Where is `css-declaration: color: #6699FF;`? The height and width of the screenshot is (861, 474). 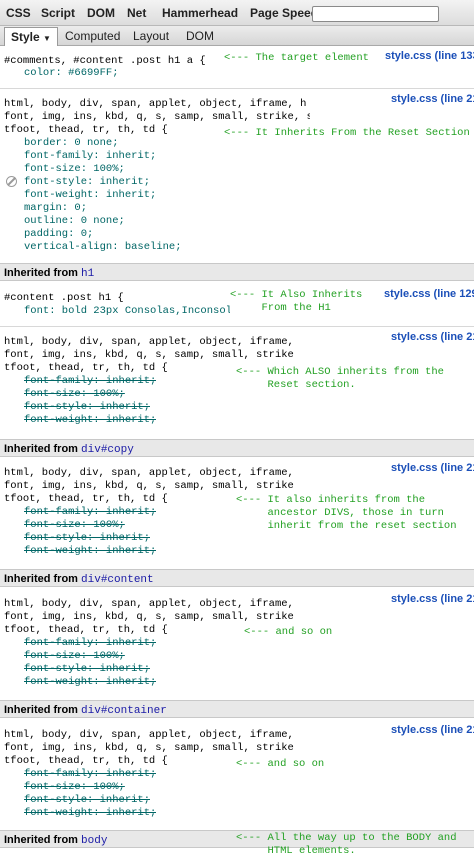 css-declaration: color: #6699FF; is located at coordinates (71, 73).